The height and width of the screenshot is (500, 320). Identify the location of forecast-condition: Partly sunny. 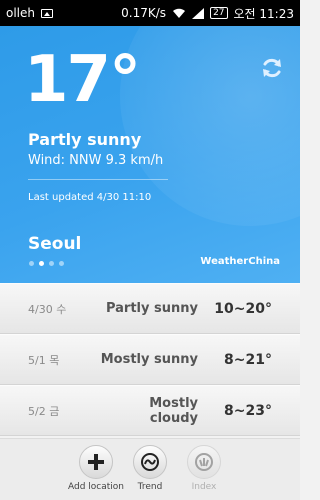
(151, 308).